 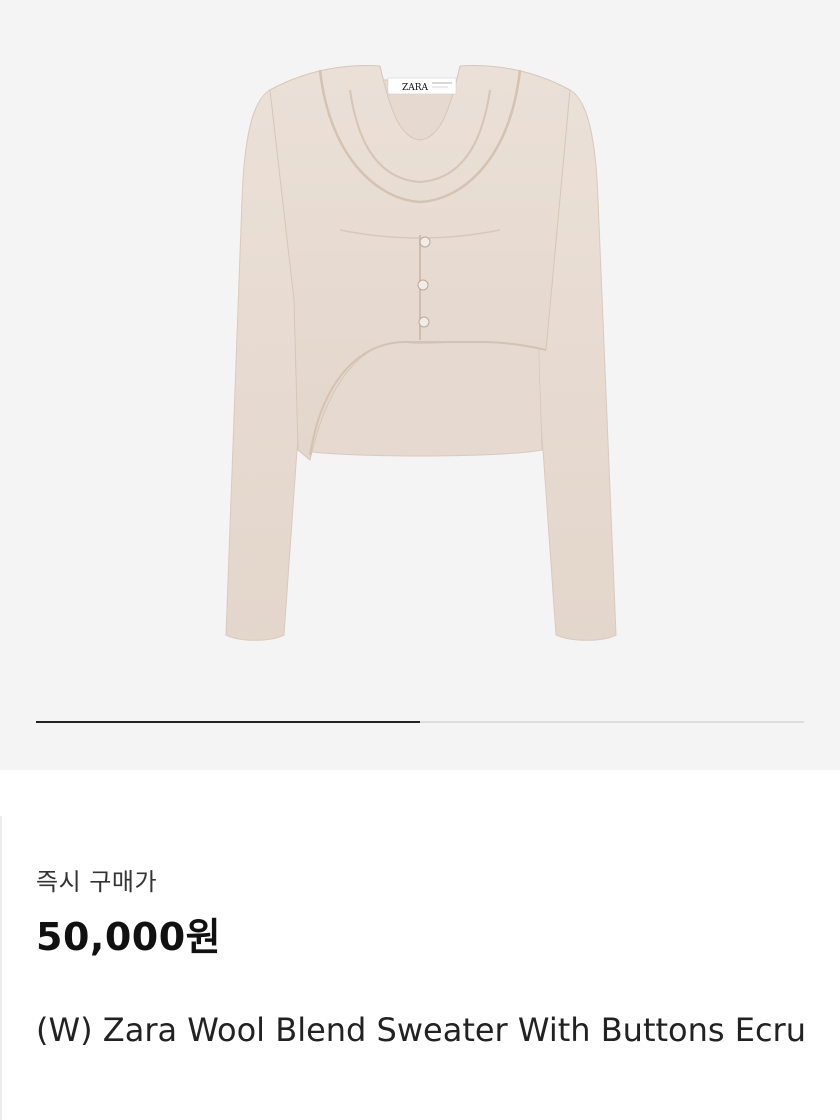 What do you see at coordinates (228, 722) in the screenshot?
I see `image-progress-fill` at bounding box center [228, 722].